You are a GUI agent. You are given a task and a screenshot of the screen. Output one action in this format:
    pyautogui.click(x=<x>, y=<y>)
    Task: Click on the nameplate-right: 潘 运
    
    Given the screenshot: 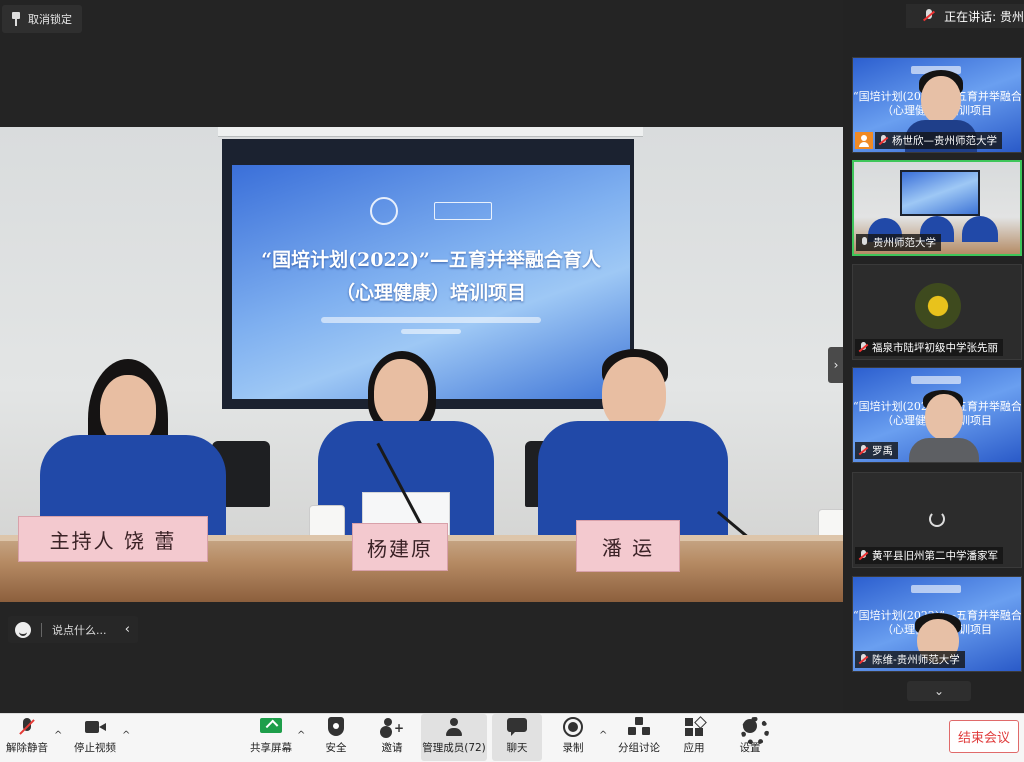 What is the action you would take?
    pyautogui.click(x=628, y=546)
    